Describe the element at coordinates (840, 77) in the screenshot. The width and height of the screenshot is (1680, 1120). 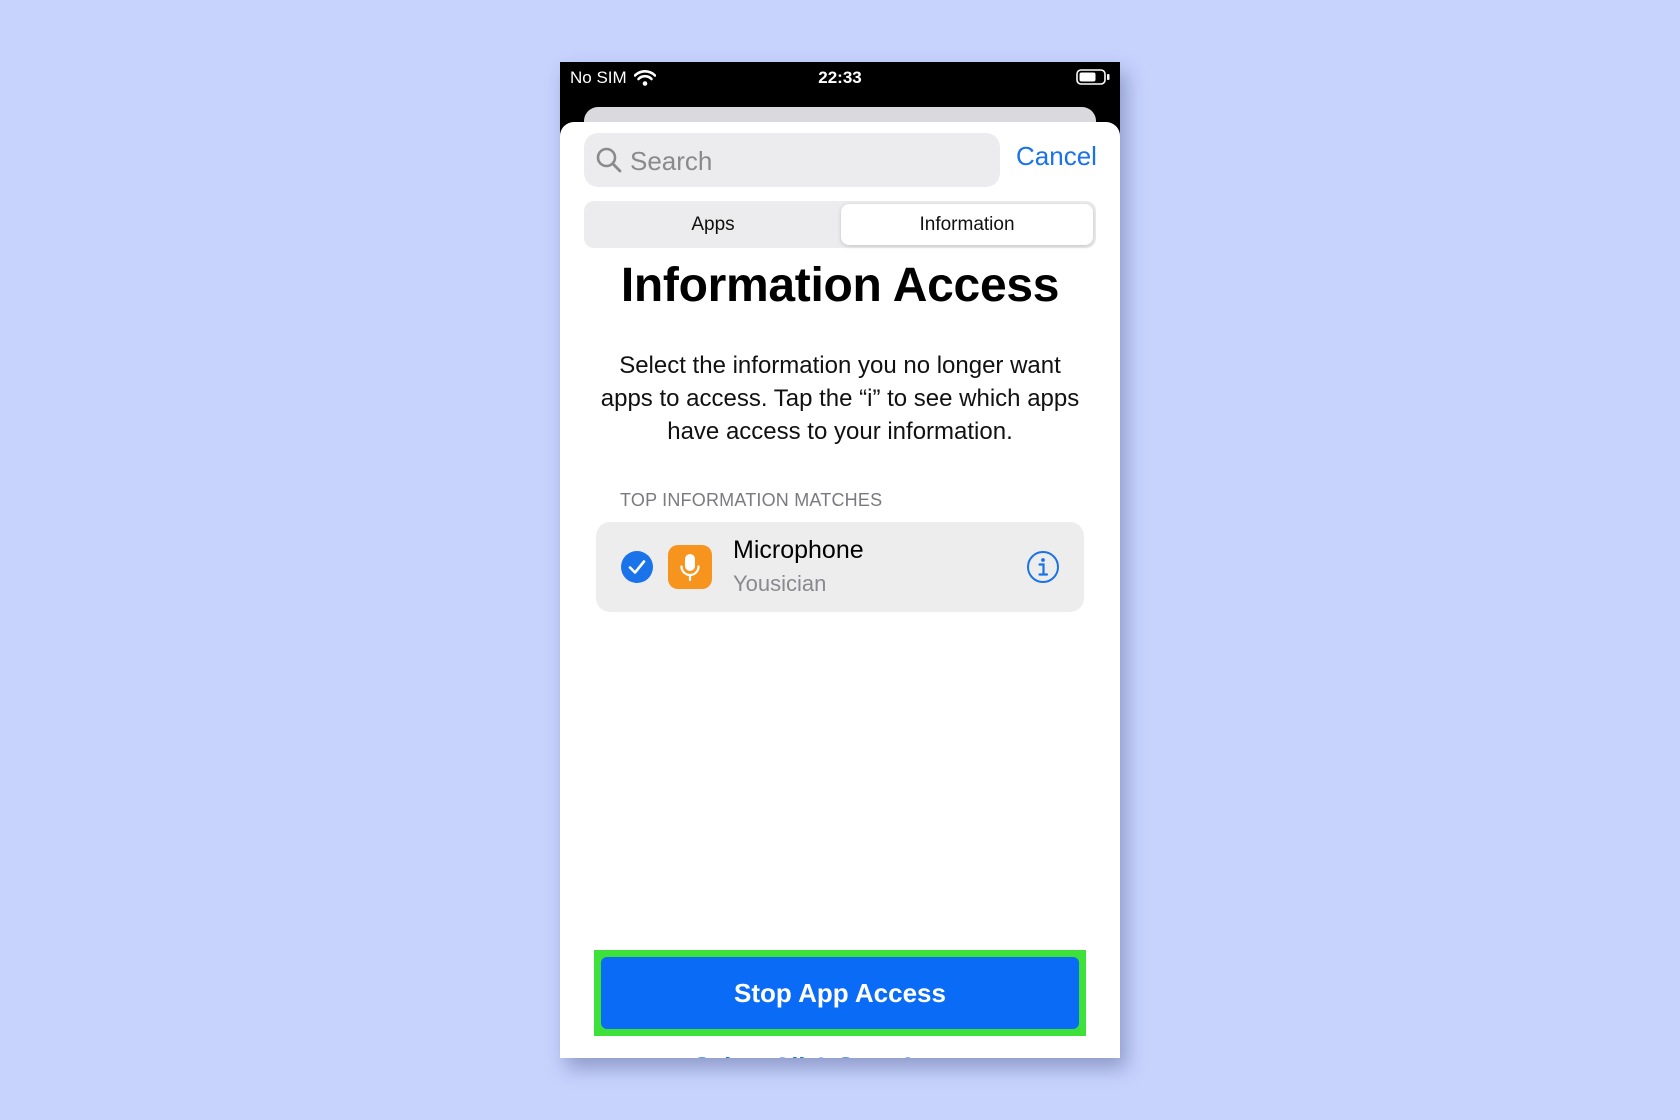
I see `status-time: 22:33` at that location.